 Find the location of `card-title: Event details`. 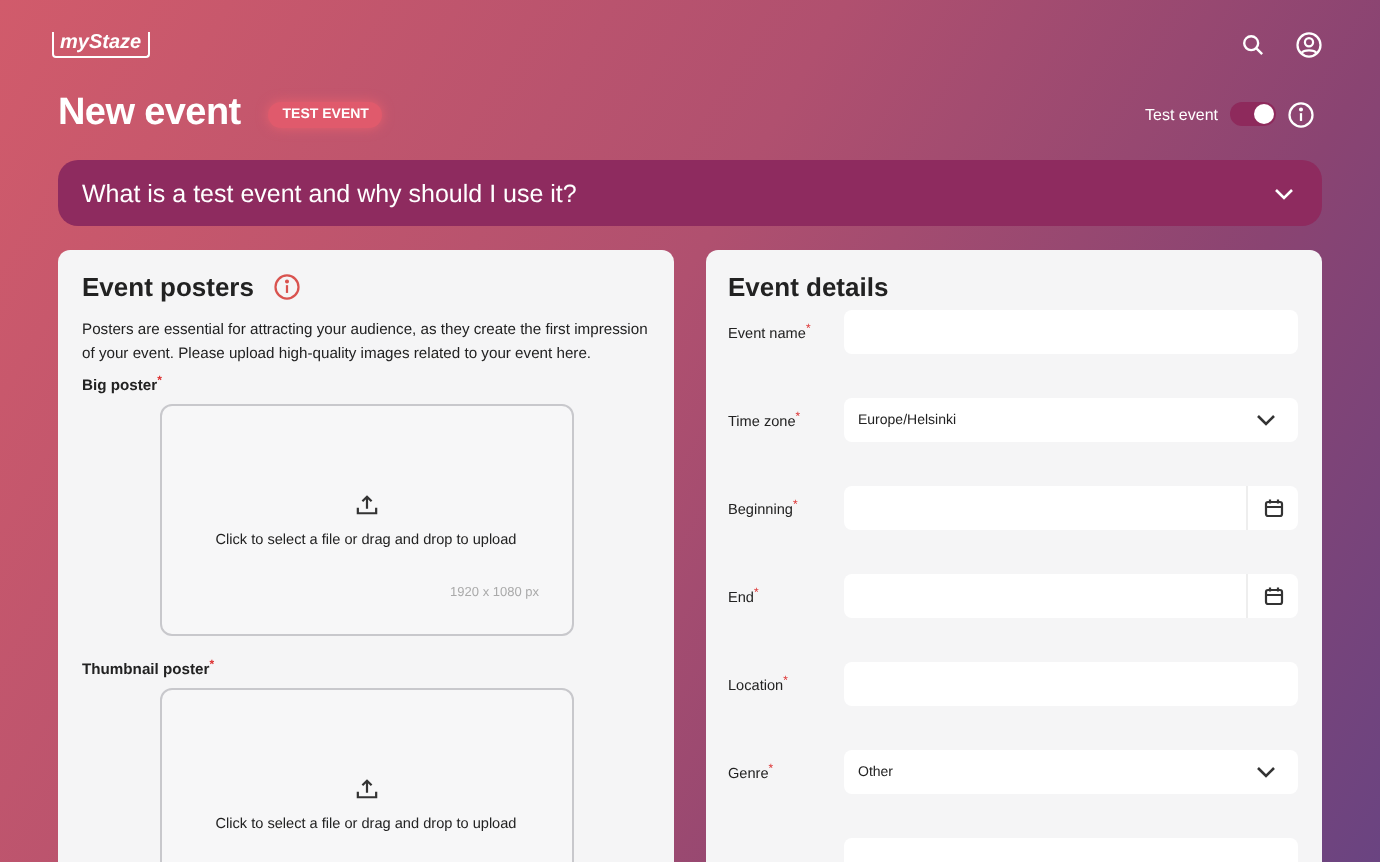

card-title: Event details is located at coordinates (809, 287).